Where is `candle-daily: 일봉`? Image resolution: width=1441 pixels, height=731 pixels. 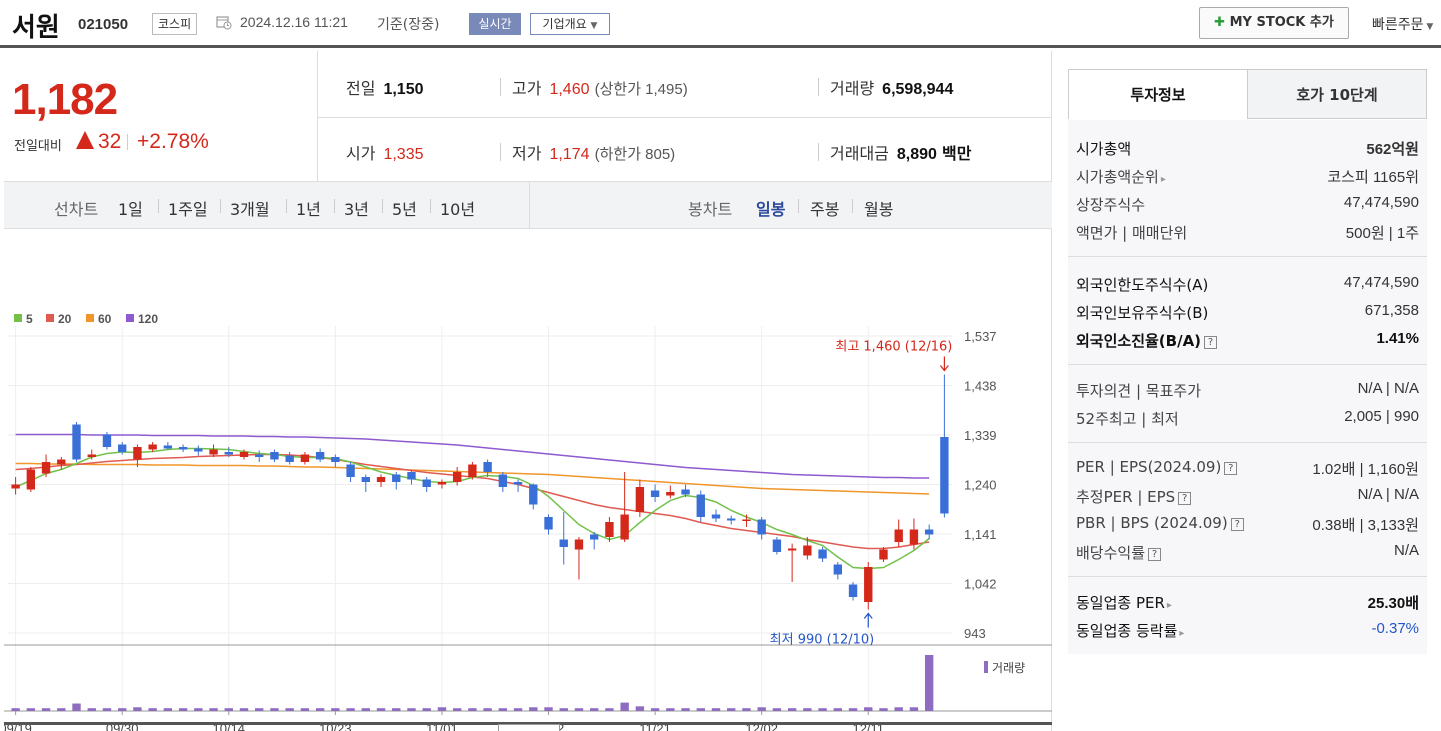
candle-daily: 일봉 is located at coordinates (770, 208).